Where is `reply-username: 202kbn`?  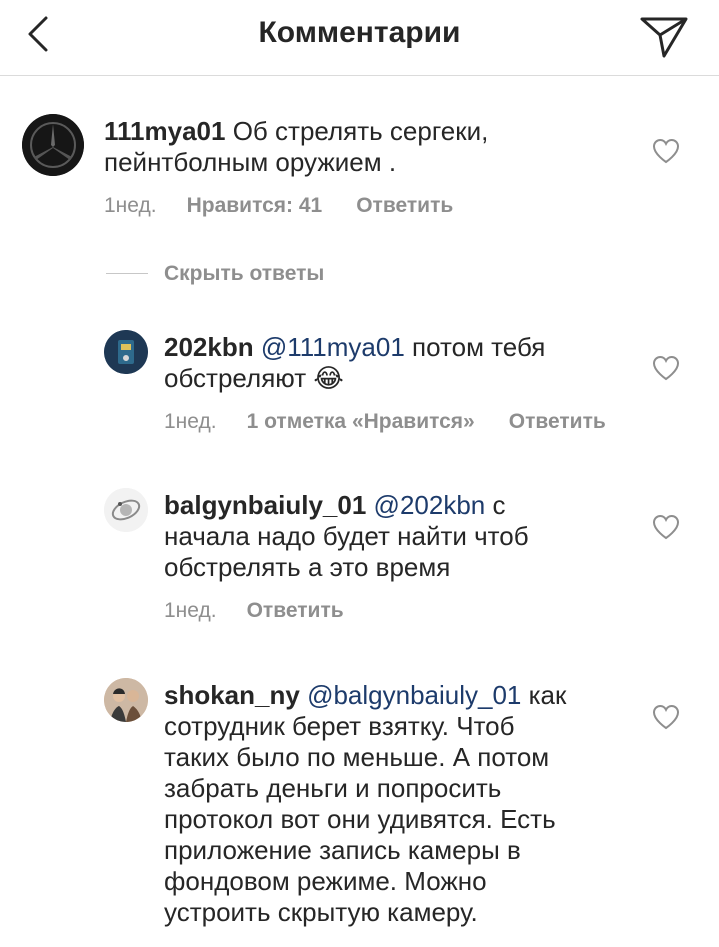
reply-username: 202kbn is located at coordinates (209, 347).